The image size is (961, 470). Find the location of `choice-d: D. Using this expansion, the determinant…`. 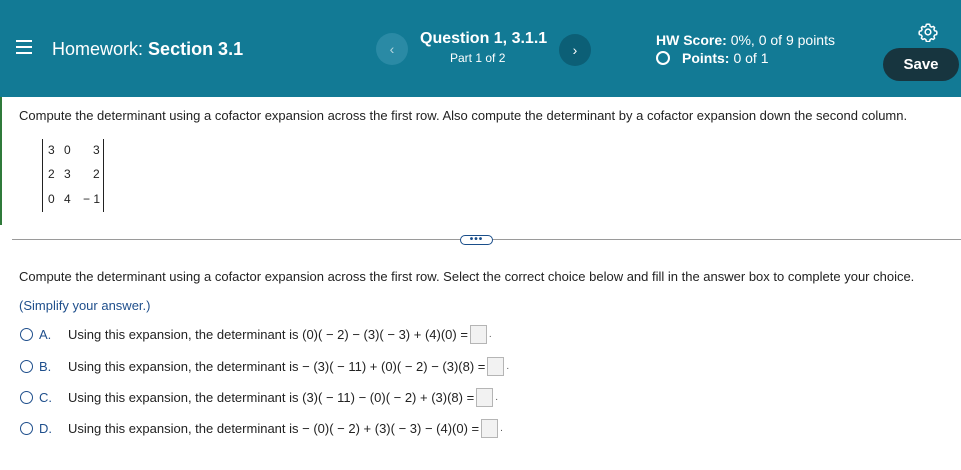

choice-d: D. Using this expansion, the determinant… is located at coordinates (261, 428).